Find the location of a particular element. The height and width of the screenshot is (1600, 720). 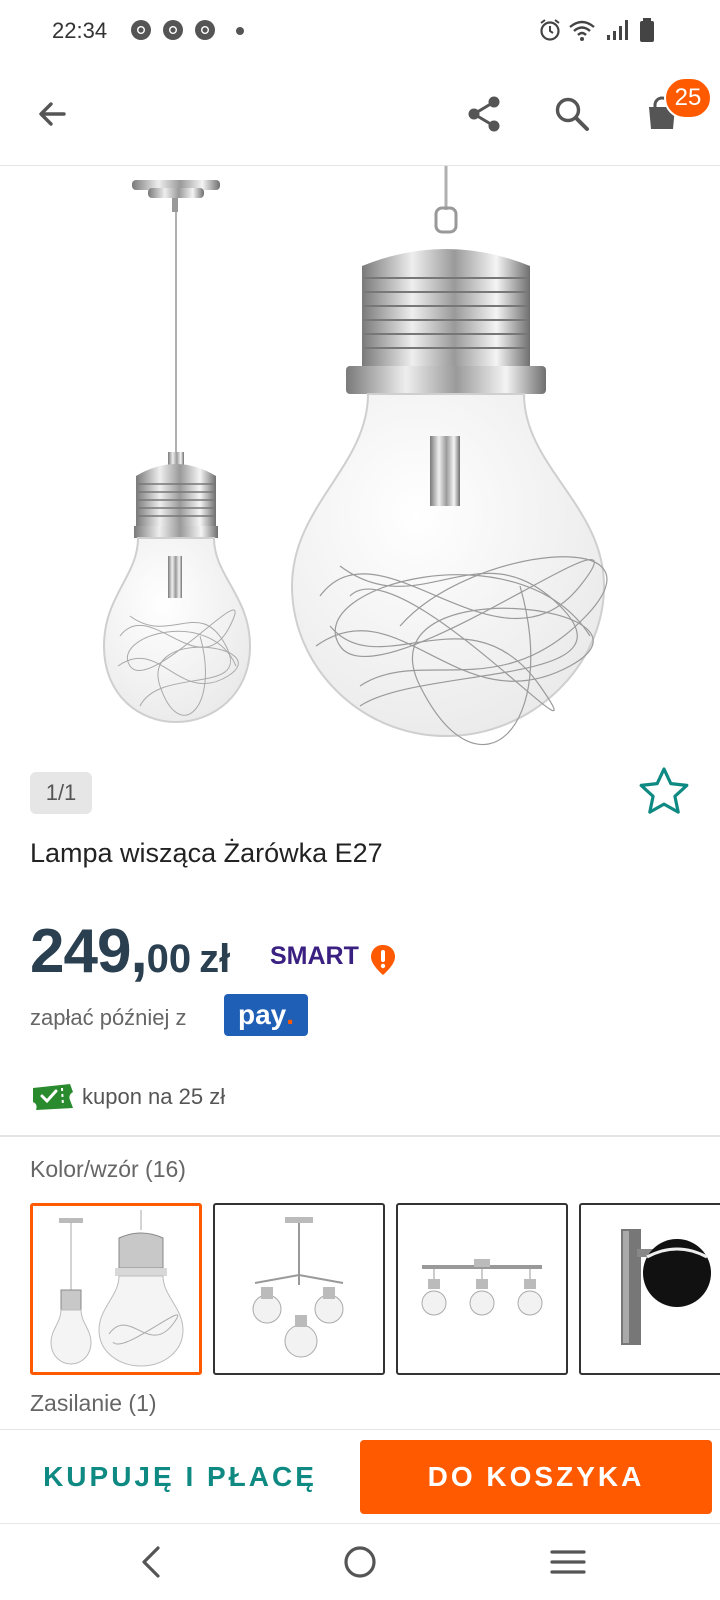

signal-icon is located at coordinates (617, 30).